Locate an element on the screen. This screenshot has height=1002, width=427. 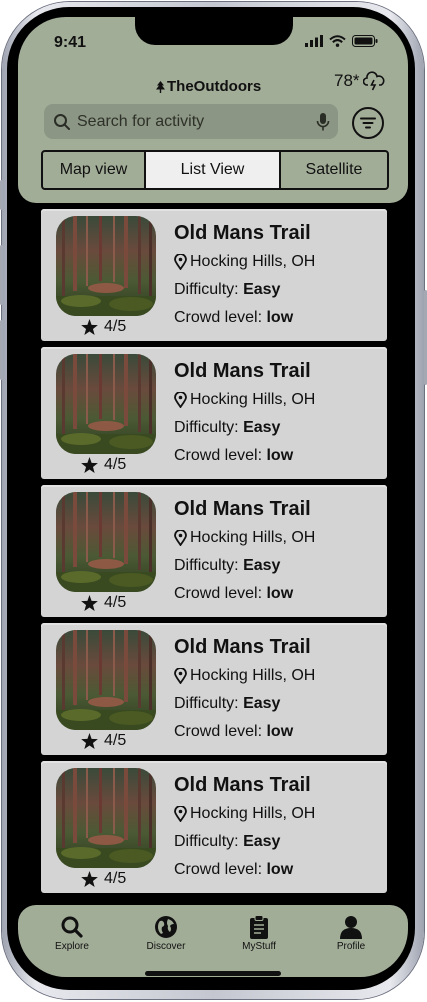
nav-profile-label: Profile is located at coordinates (351, 946).